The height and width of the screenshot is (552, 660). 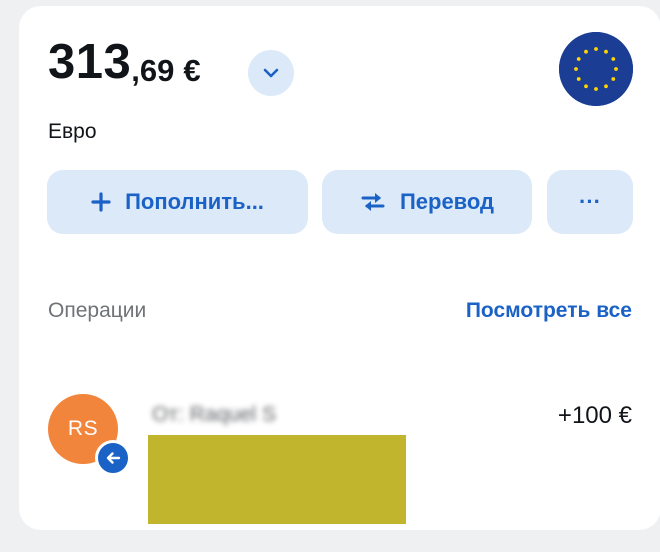 What do you see at coordinates (596, 69) in the screenshot?
I see `eu-flag-icon` at bounding box center [596, 69].